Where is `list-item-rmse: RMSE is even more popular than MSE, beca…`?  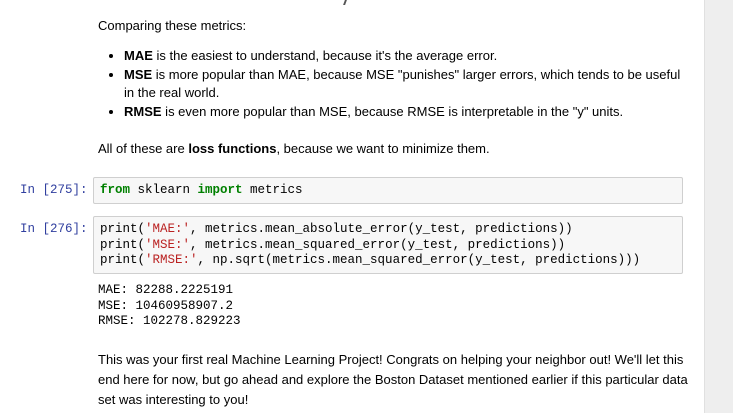 list-item-rmse: RMSE is even more popular than MSE, beca… is located at coordinates (406, 112).